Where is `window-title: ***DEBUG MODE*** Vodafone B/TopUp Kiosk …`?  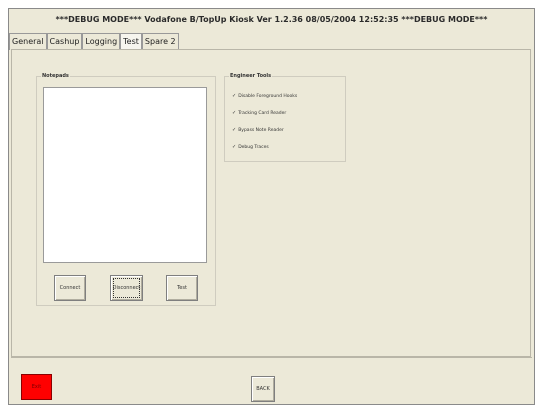
window-title: ***DEBUG MODE*** Vodafone B/TopUp Kiosk … is located at coordinates (271, 19).